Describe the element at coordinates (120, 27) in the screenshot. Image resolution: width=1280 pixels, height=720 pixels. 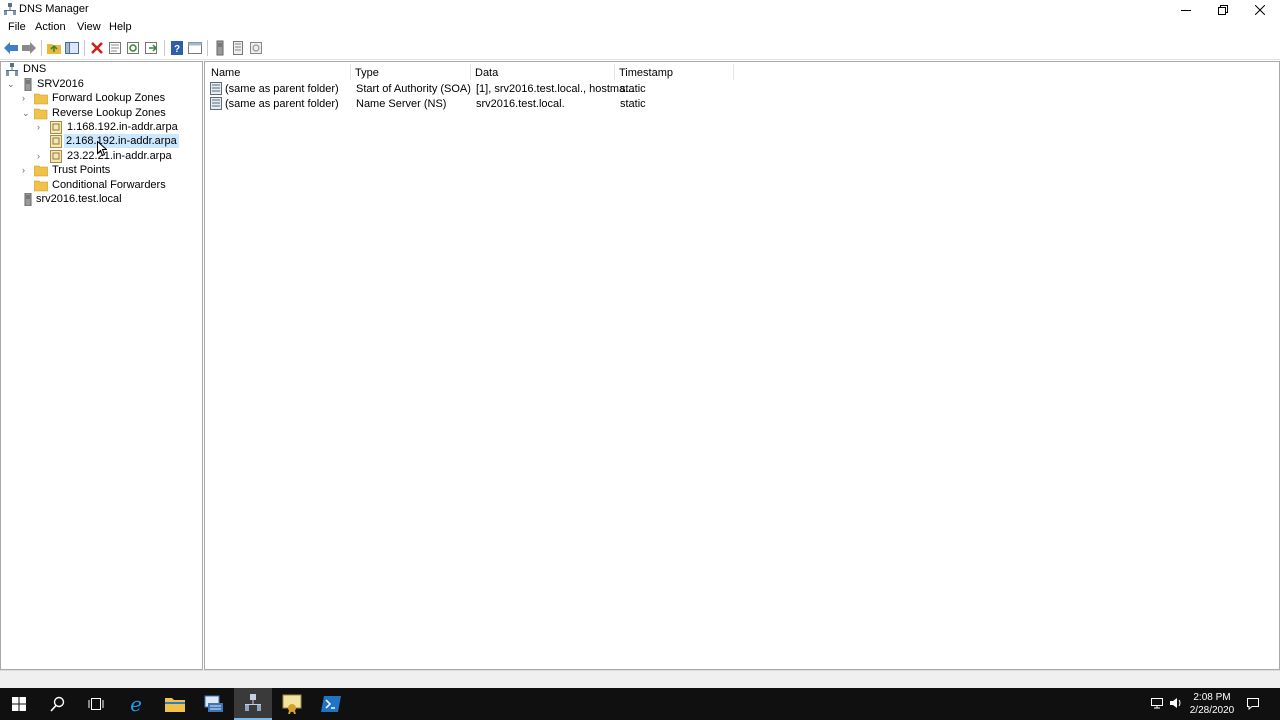
I see `menu-help: Help` at that location.